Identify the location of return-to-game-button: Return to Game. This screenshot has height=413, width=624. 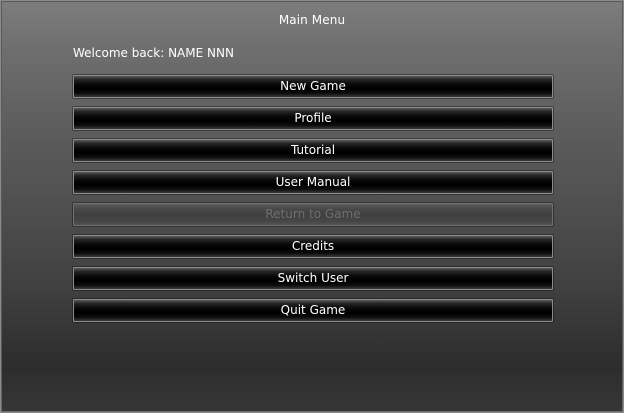
(313, 214).